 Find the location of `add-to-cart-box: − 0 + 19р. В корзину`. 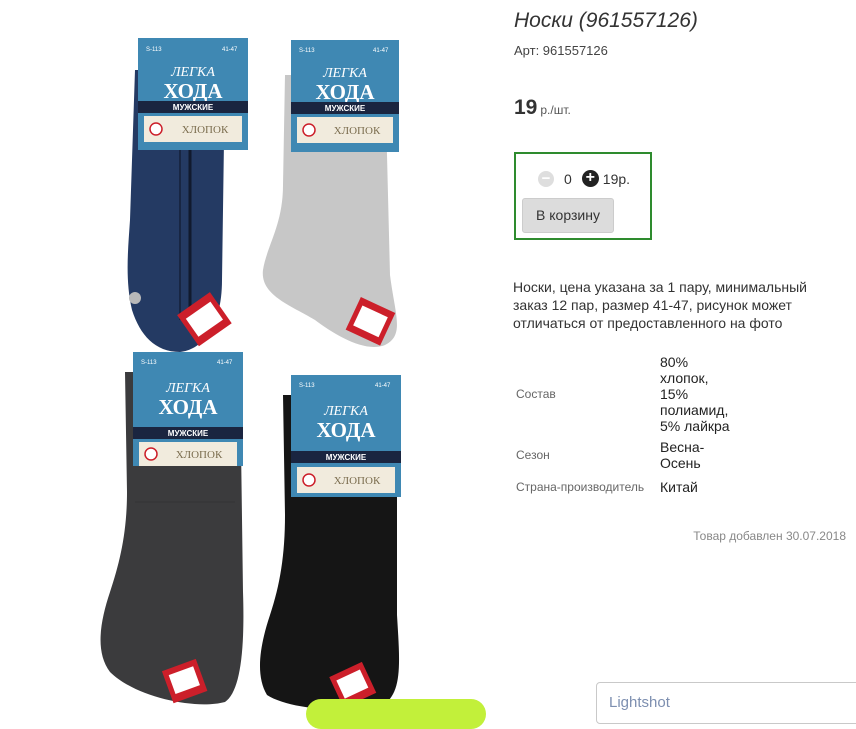

add-to-cart-box: − 0 + 19р. В корзину is located at coordinates (583, 196).